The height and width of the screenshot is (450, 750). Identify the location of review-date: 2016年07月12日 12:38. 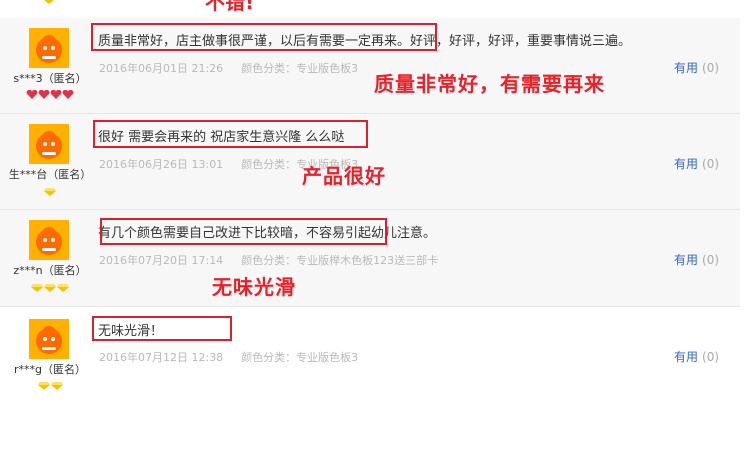
(161, 357).